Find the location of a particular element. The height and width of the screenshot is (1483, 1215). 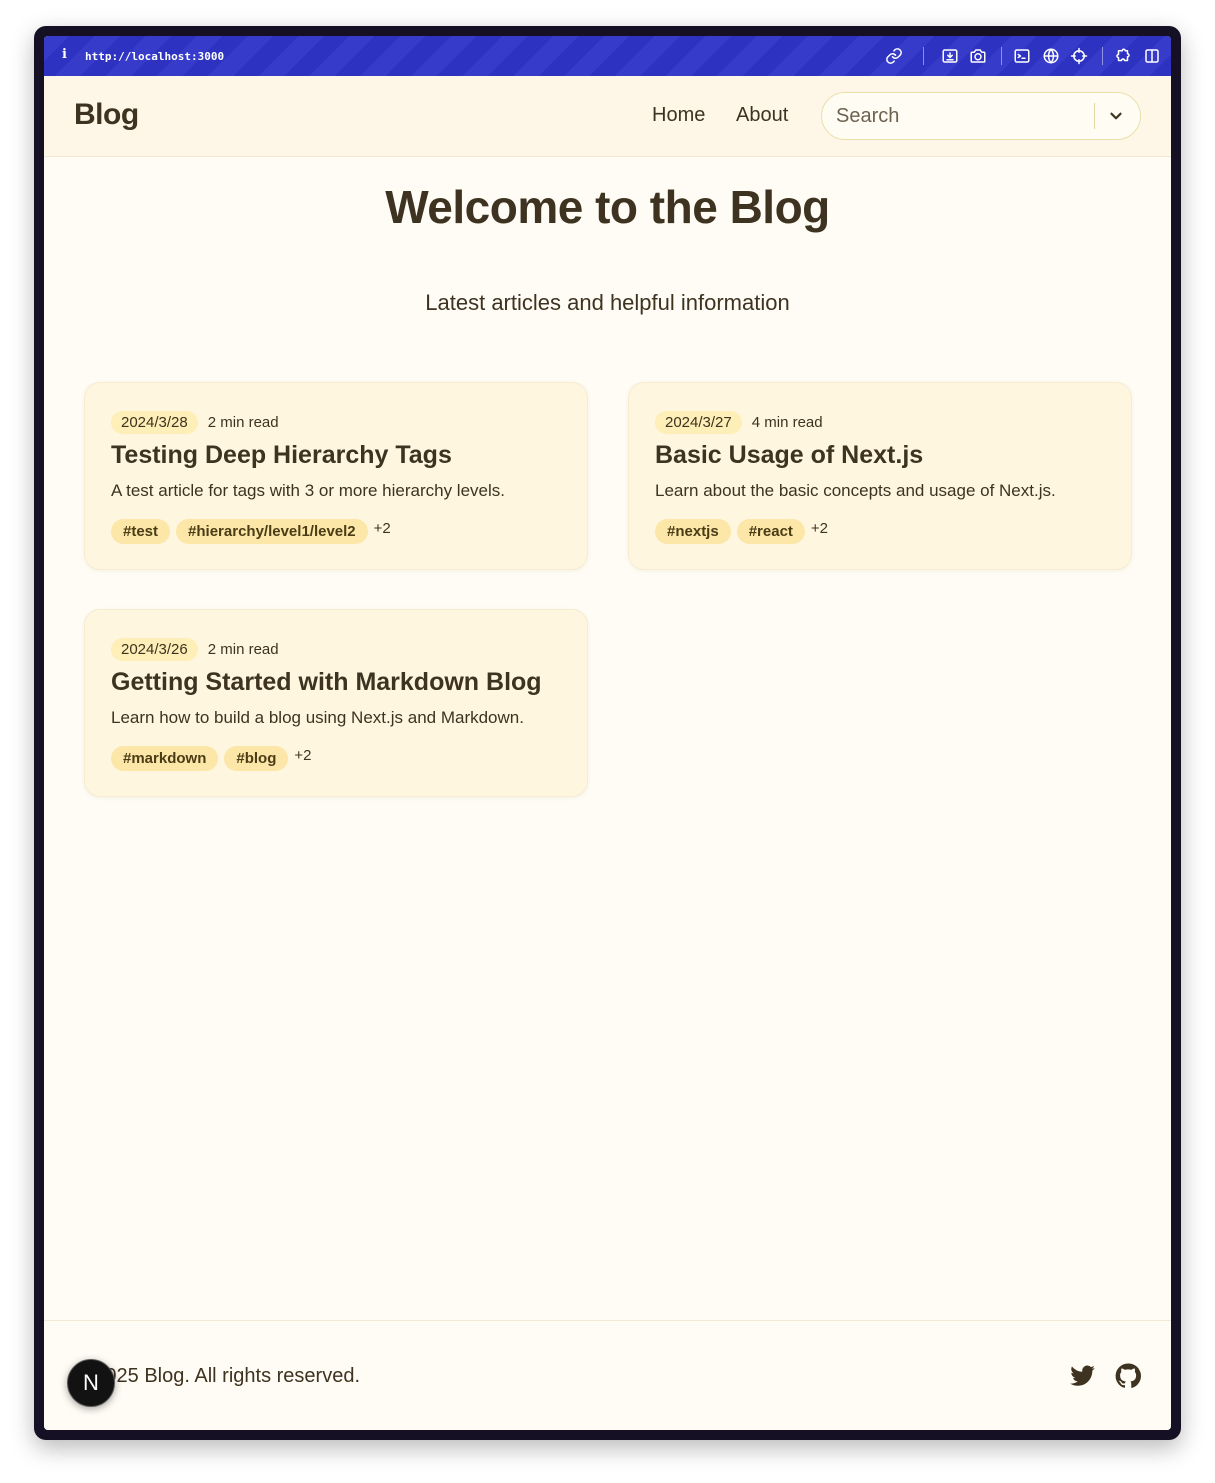

post-meta: 2024/3/26 2 min read is located at coordinates (195, 649).